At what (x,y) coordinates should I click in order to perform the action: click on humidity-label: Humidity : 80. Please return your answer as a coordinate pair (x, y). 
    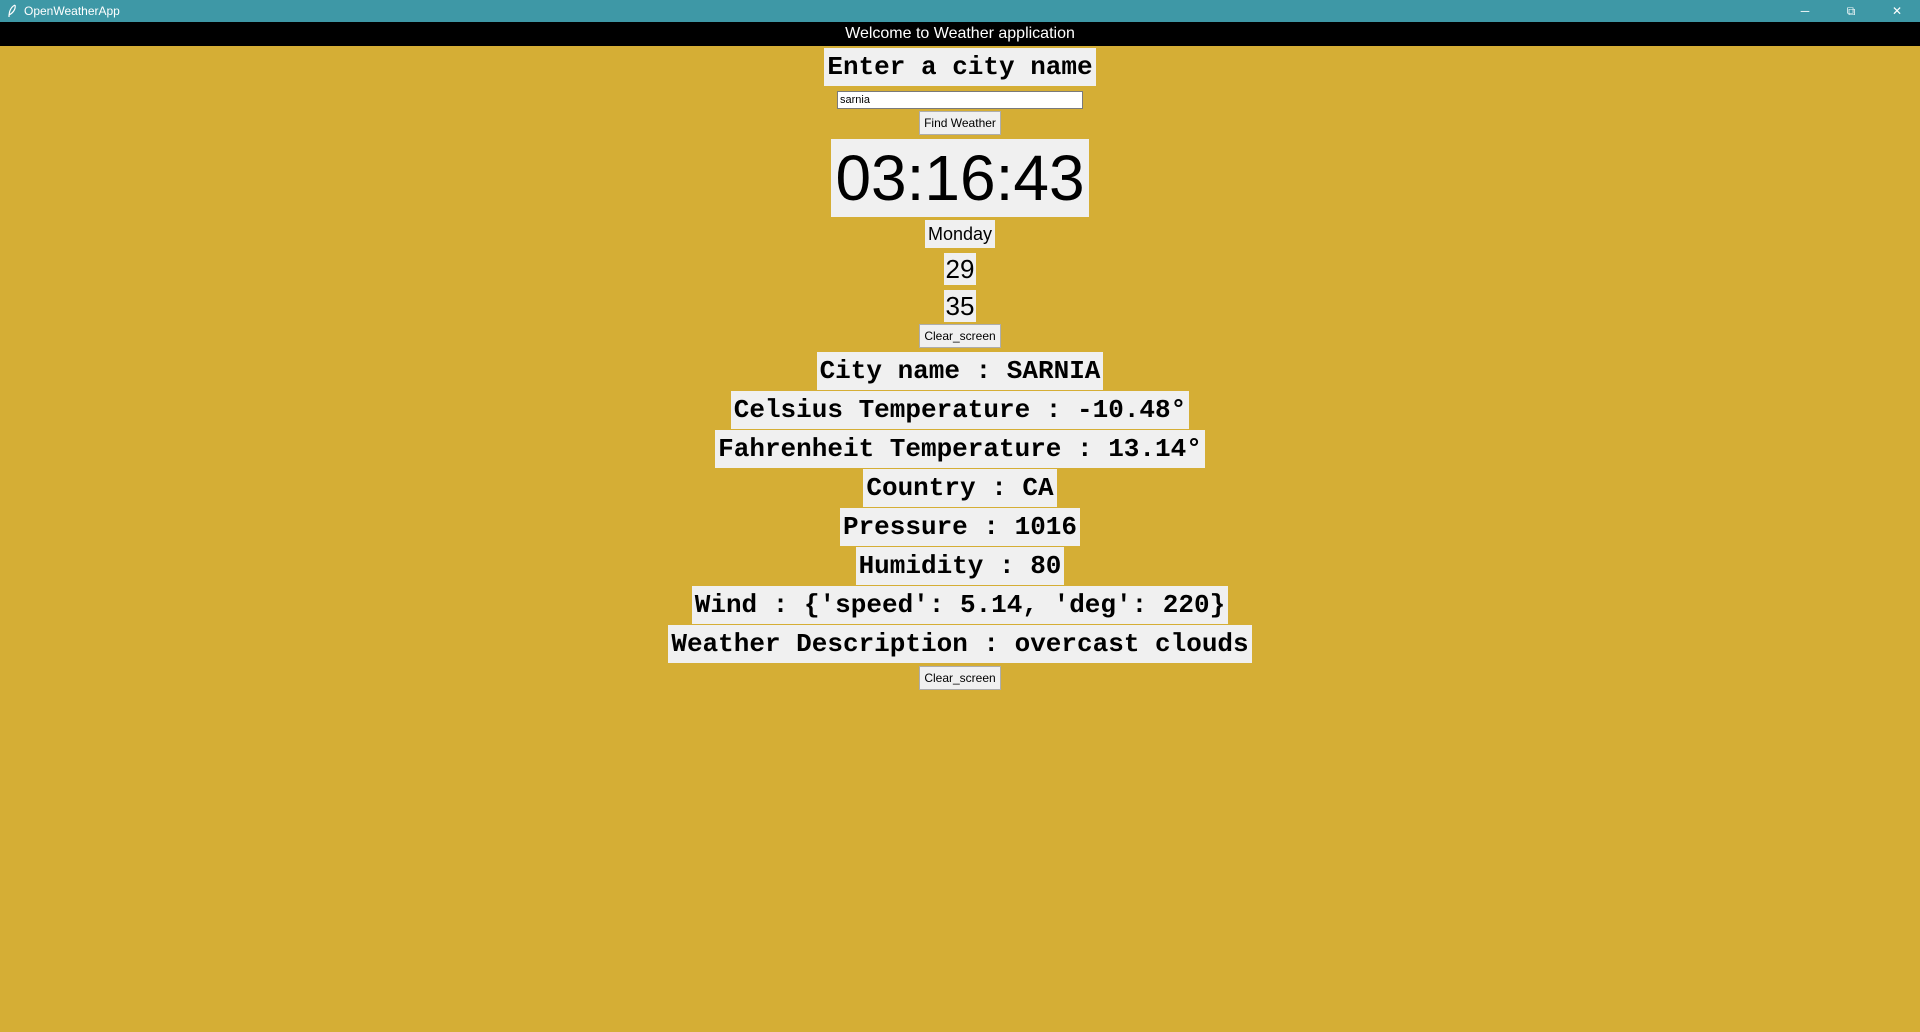
    Looking at the image, I should click on (960, 566).